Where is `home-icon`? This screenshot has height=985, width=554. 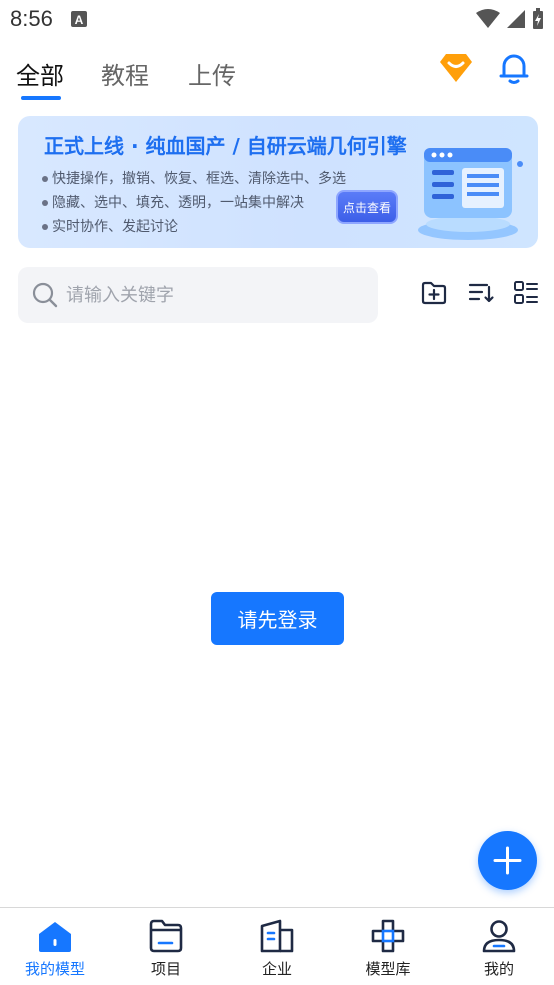
home-icon is located at coordinates (55, 937).